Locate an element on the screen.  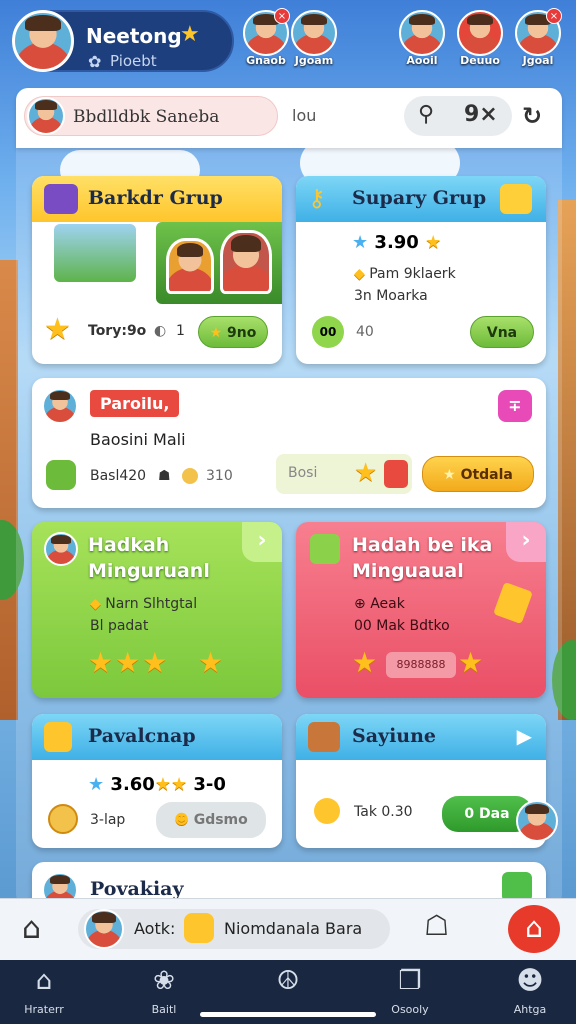
view-button: Vna is located at coordinates (502, 332).